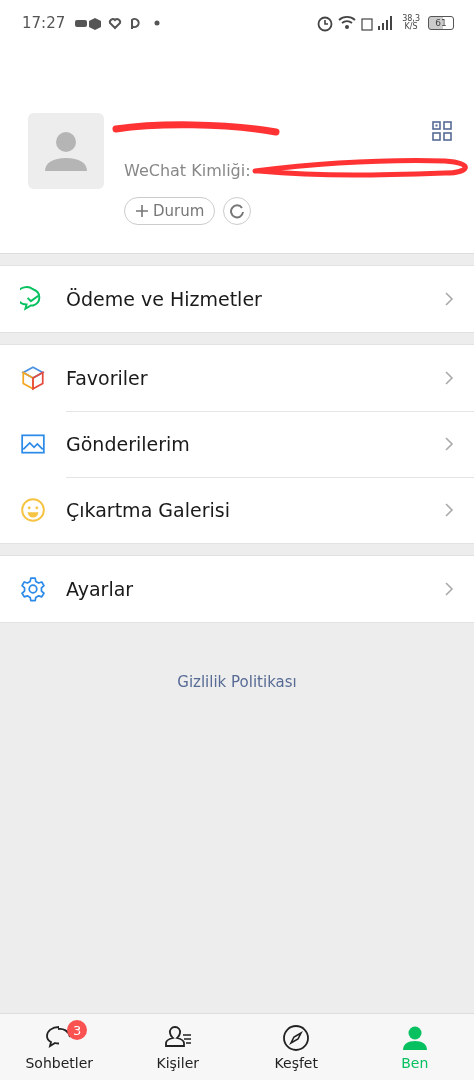 This screenshot has height=1080, width=474. I want to click on plus-icon, so click(142, 211).